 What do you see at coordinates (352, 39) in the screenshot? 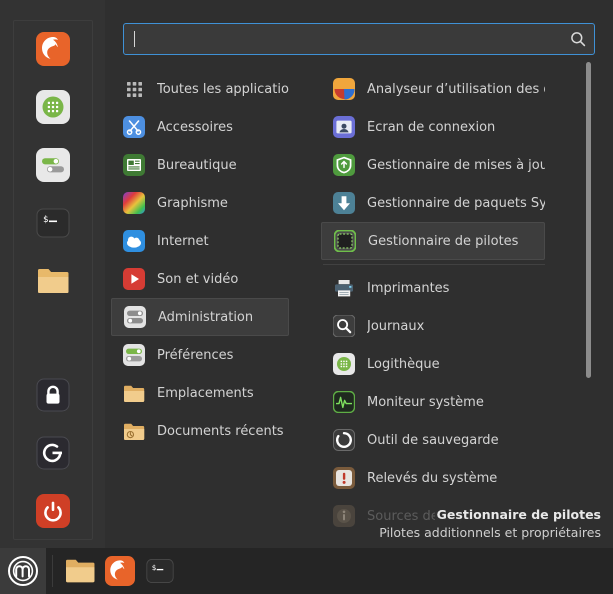
I see `search-input` at bounding box center [352, 39].